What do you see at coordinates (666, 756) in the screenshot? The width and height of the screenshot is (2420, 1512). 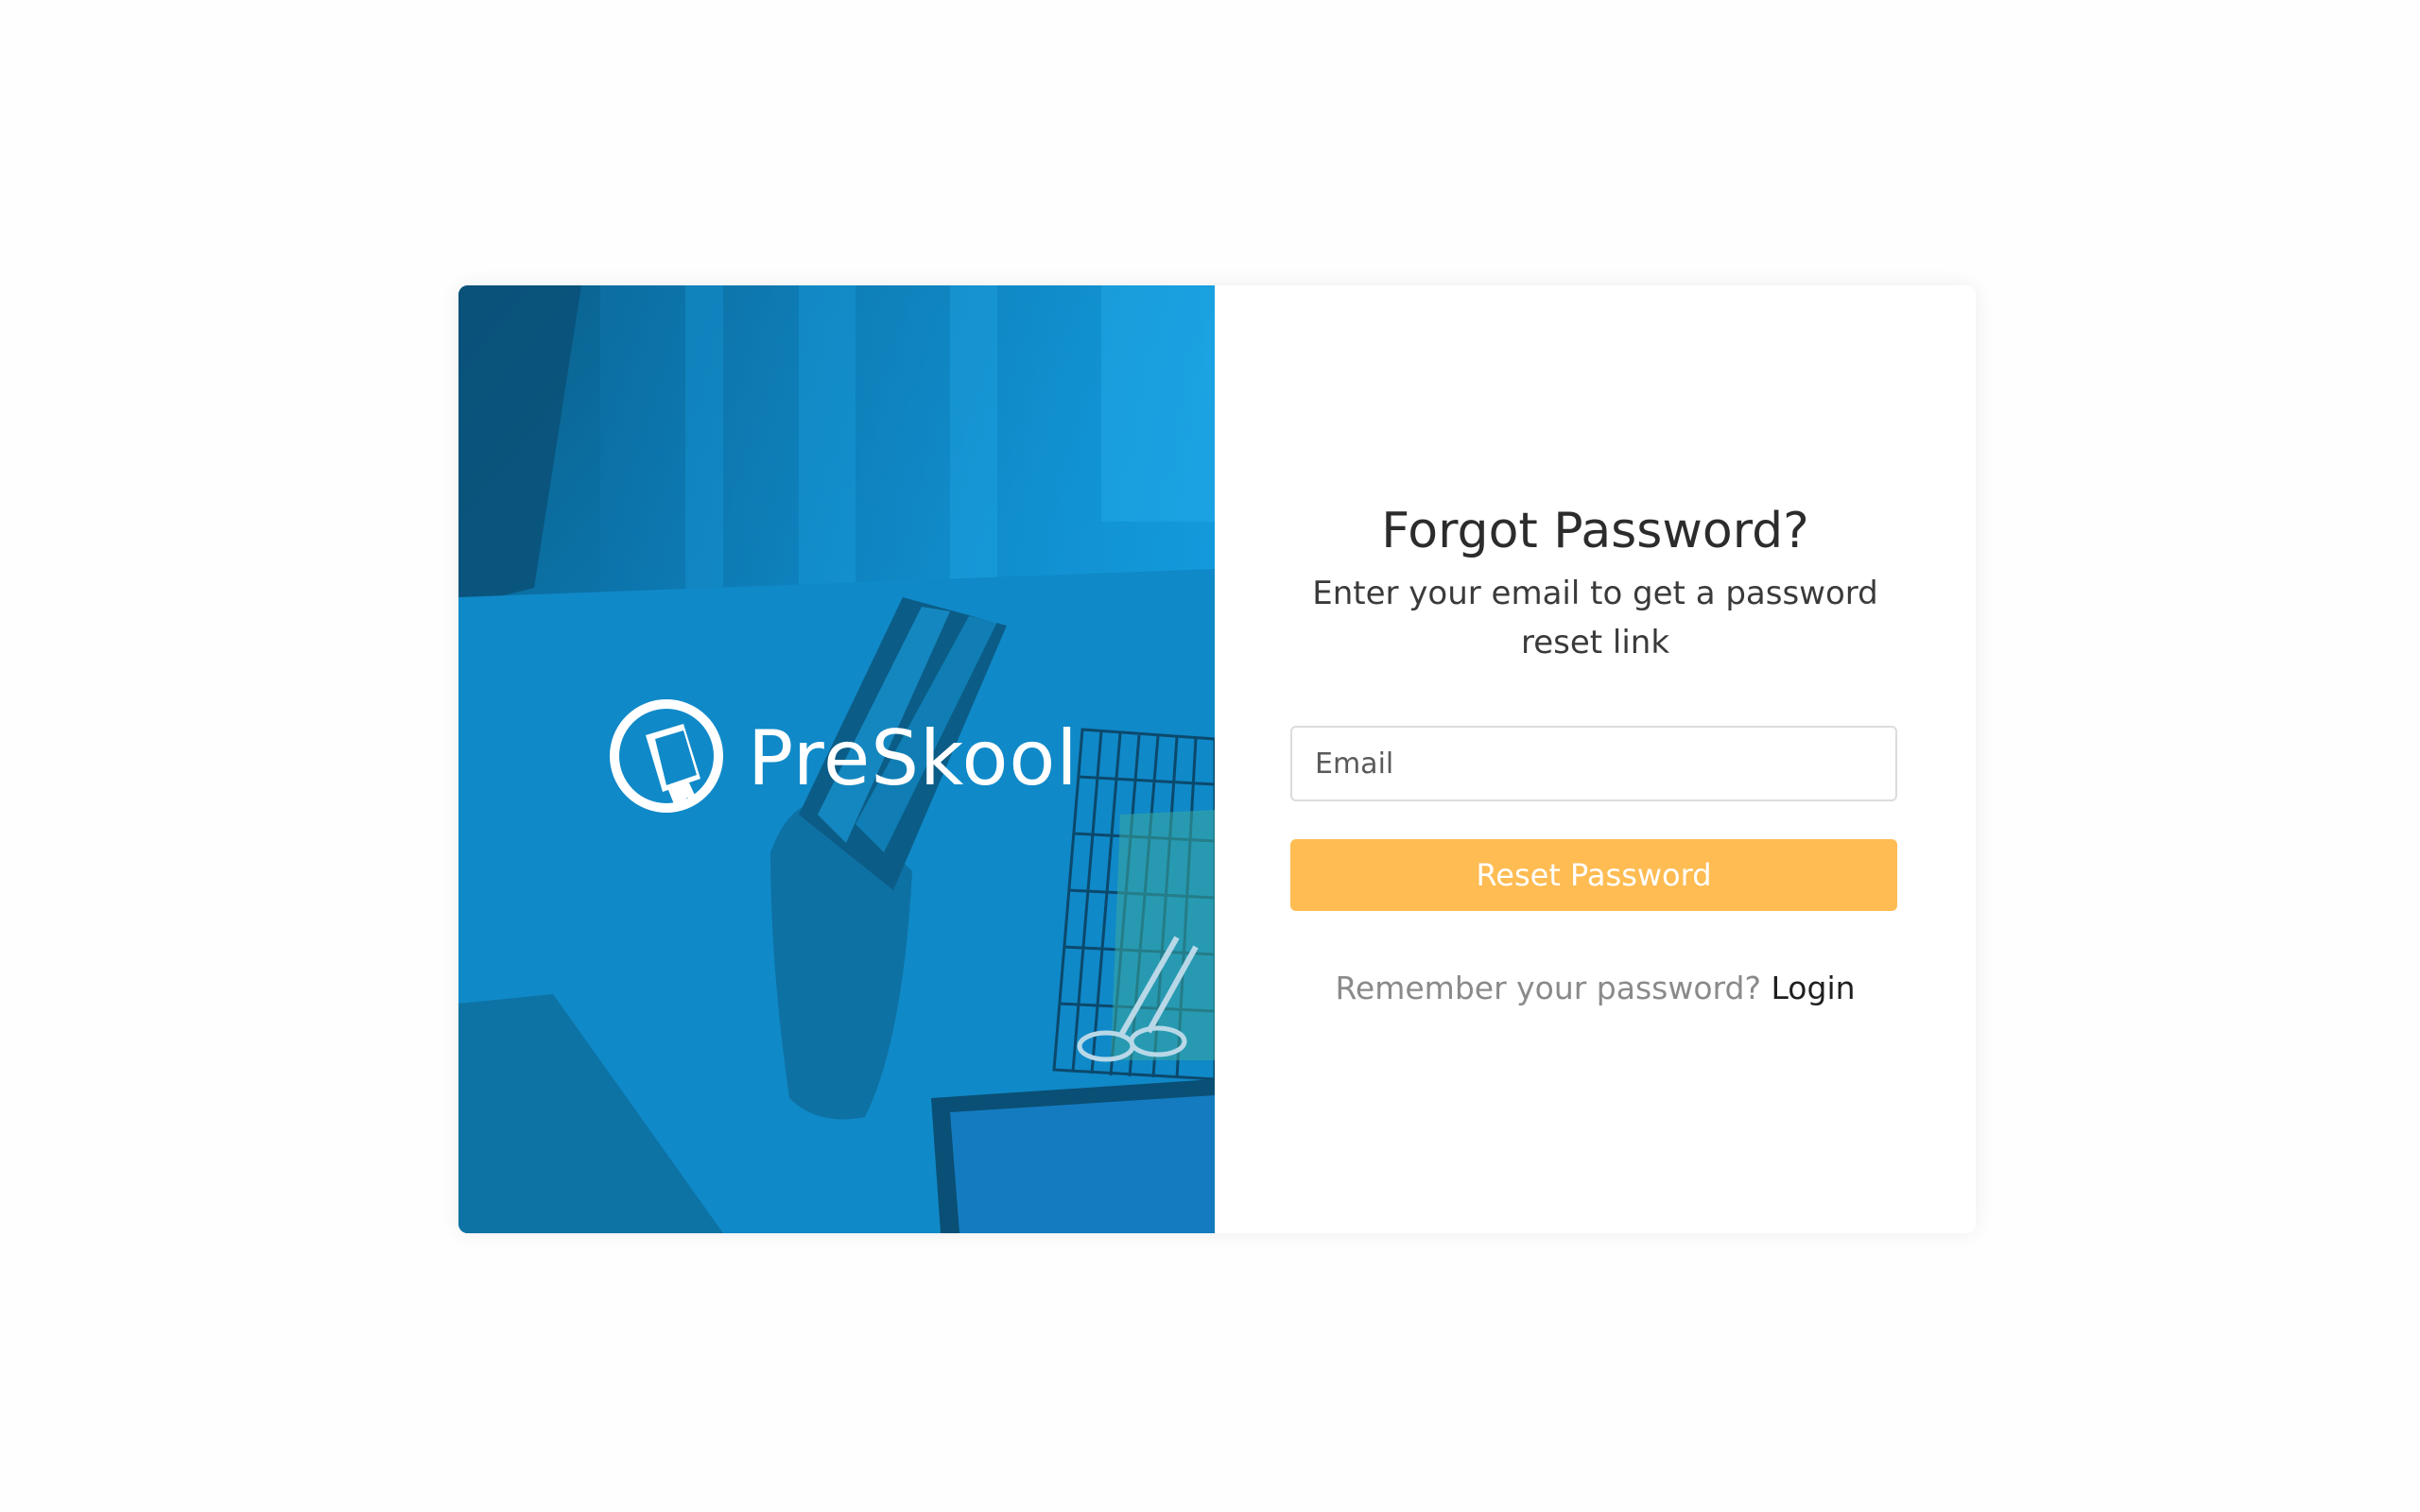 I see `book-pencil-logo-icon` at bounding box center [666, 756].